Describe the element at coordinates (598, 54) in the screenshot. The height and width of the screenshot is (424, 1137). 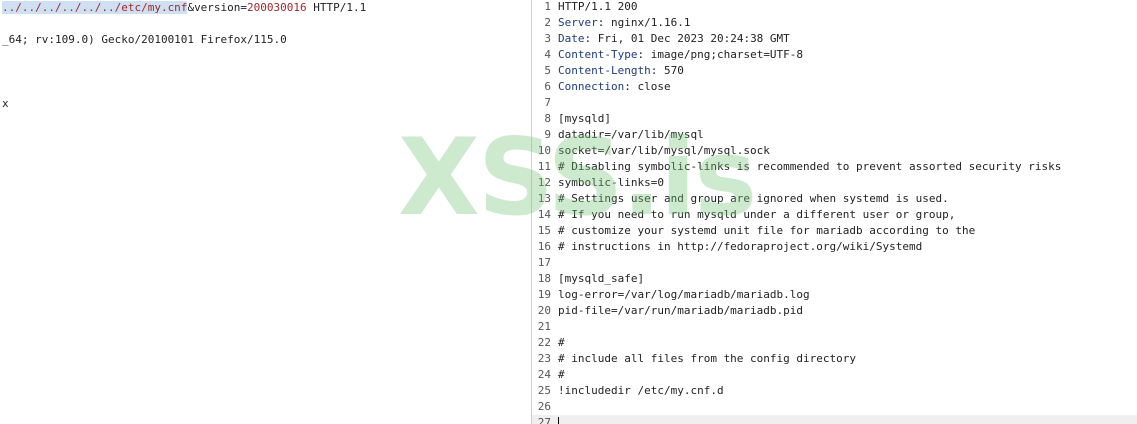
I see `header-name: Content-Type` at that location.